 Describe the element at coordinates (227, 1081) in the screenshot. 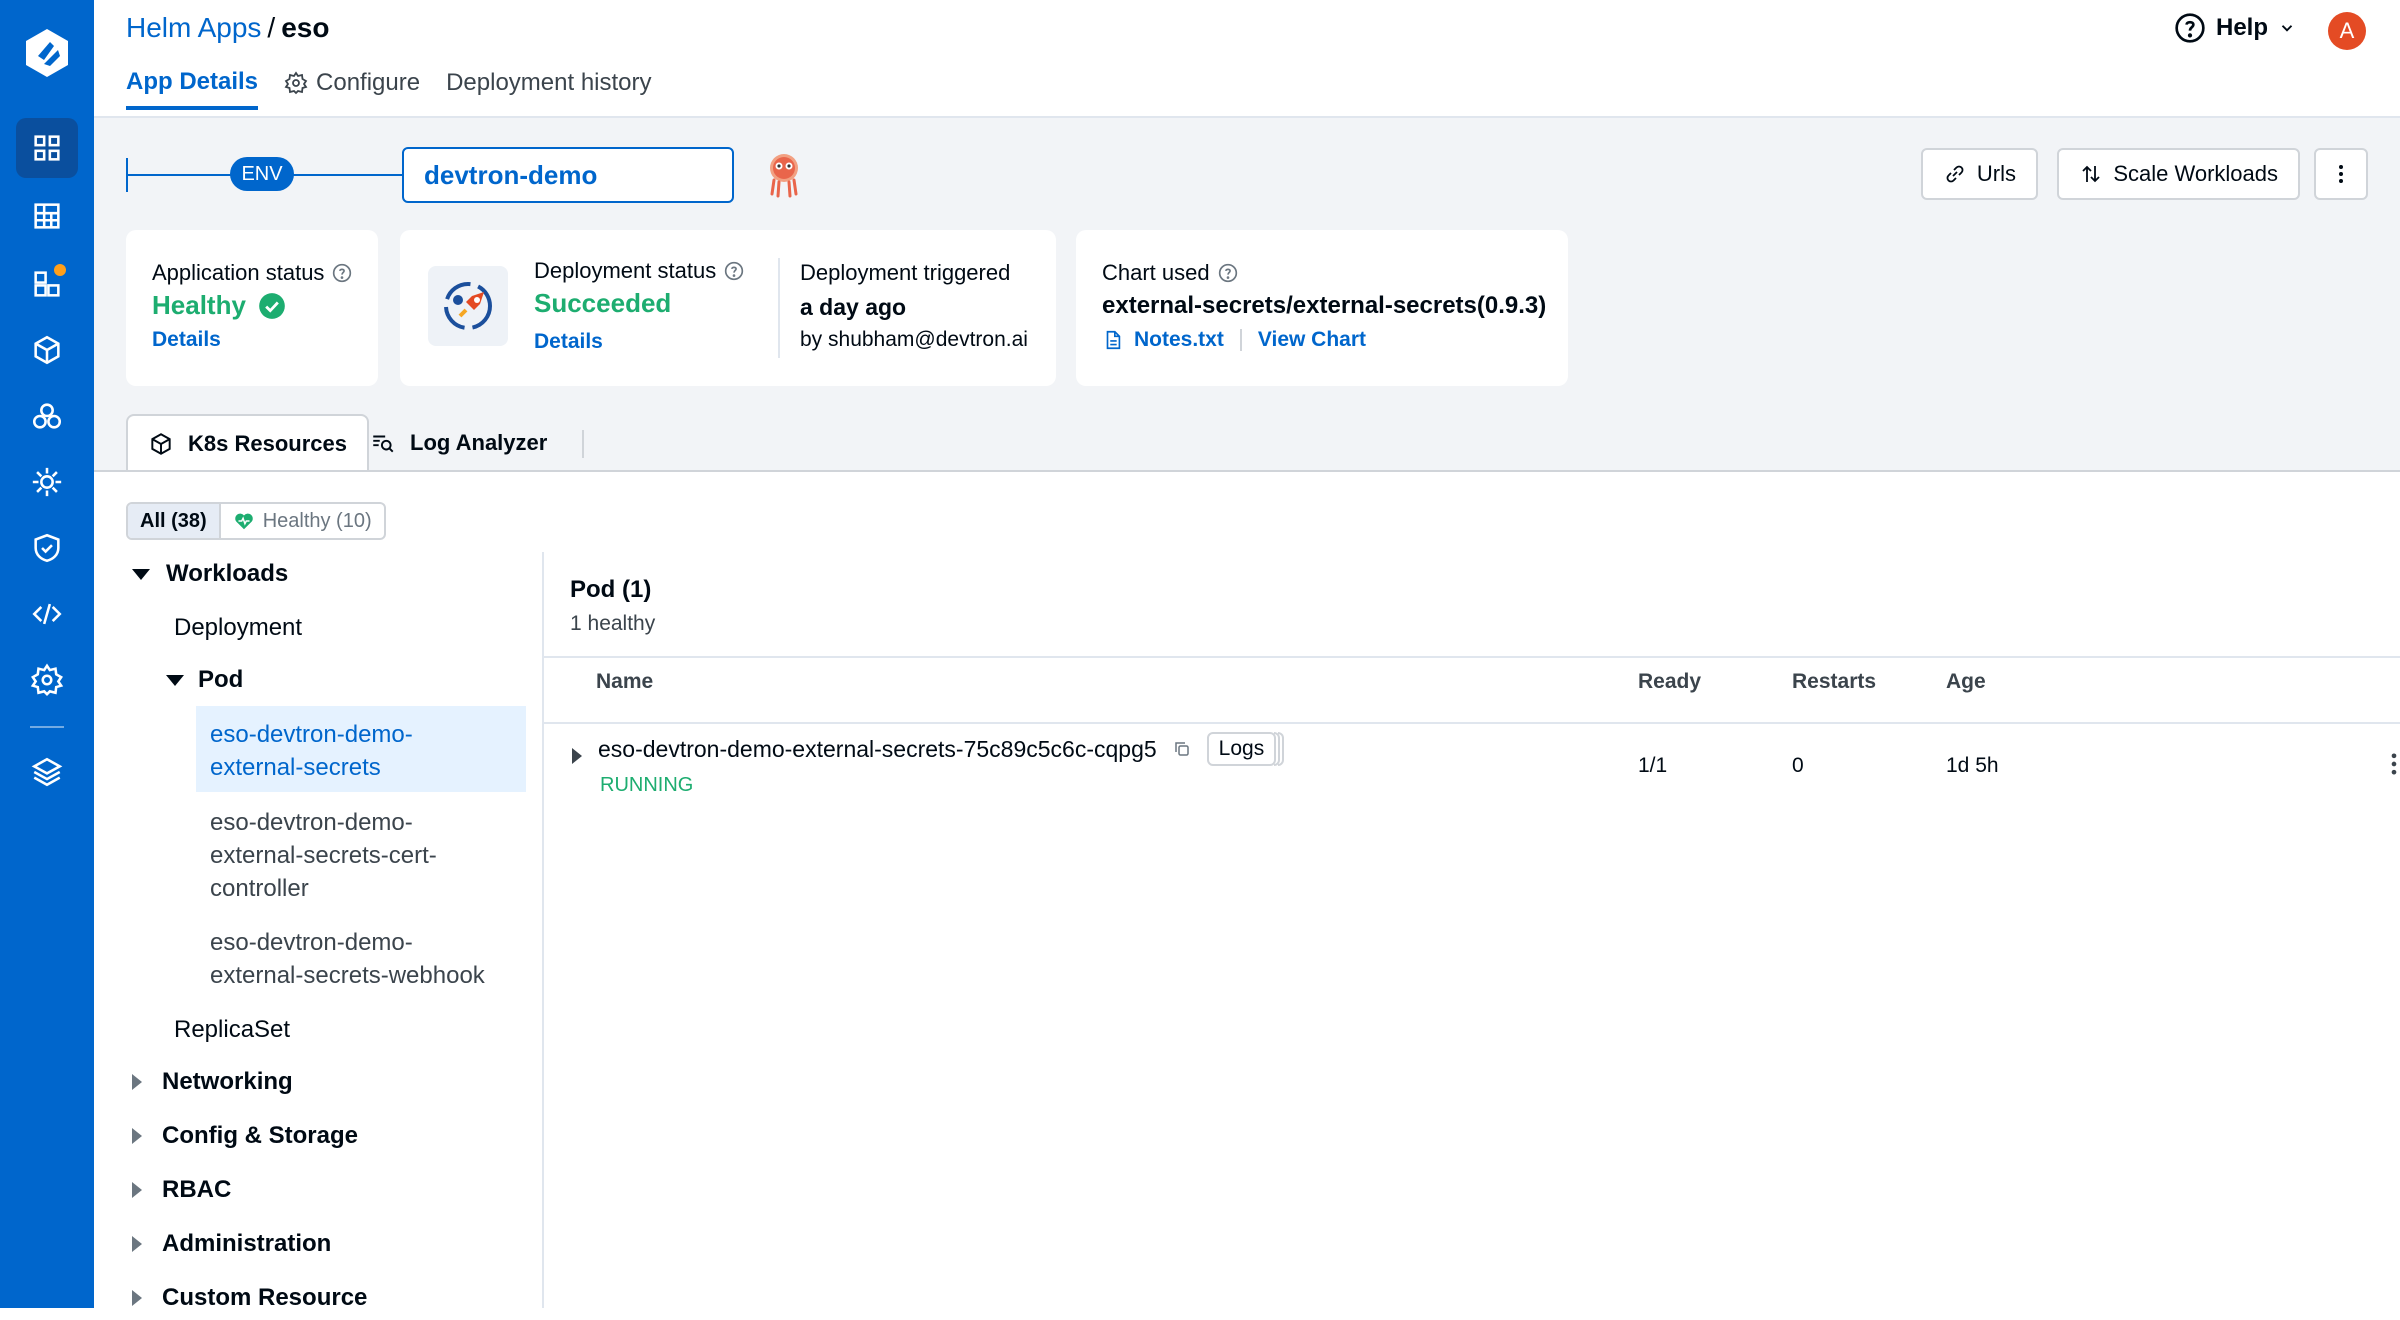

I see `tree-networking-label: Networking` at that location.